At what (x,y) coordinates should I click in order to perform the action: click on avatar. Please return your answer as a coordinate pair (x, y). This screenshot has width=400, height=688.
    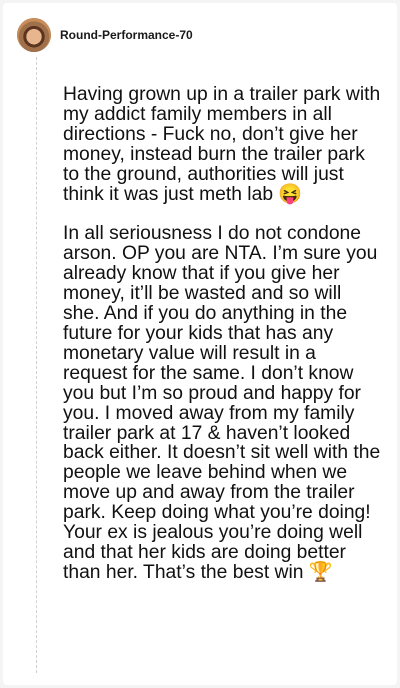
    Looking at the image, I should click on (34, 35).